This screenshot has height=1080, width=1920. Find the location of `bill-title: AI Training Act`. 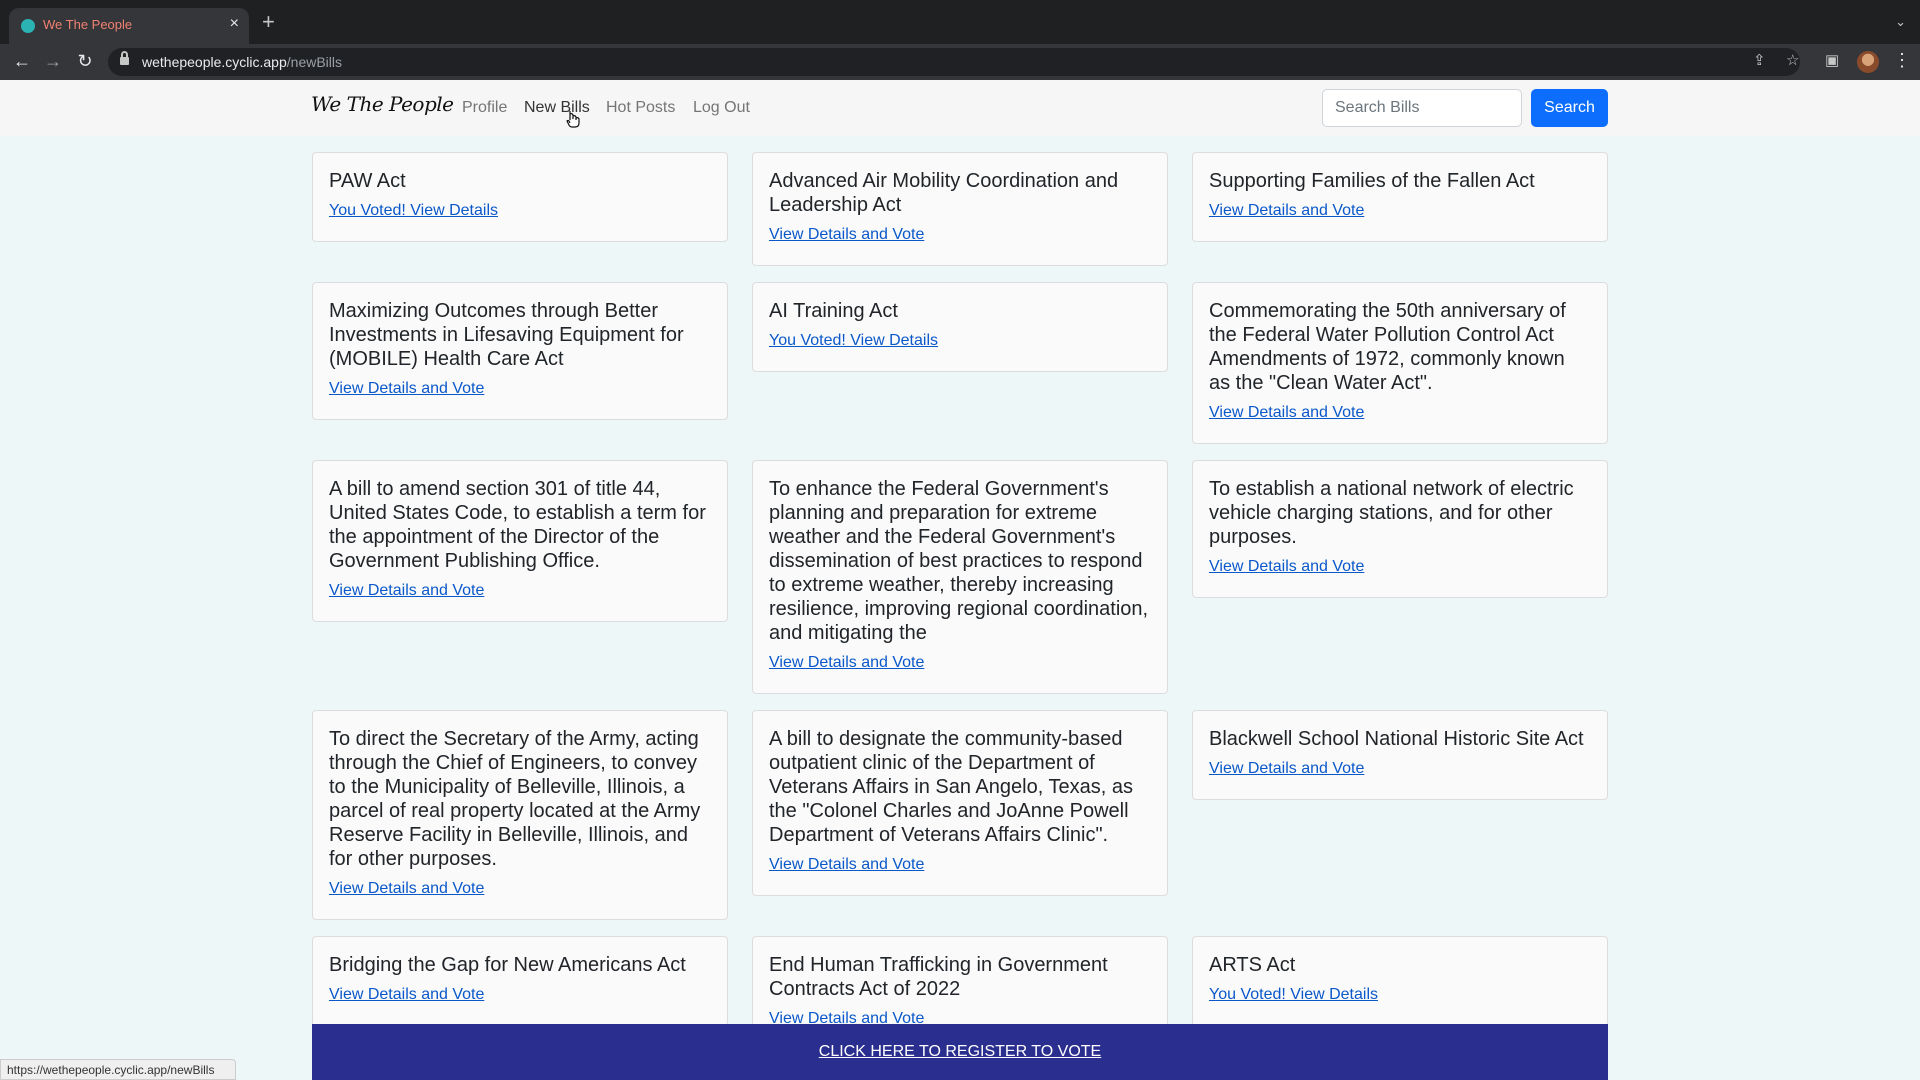

bill-title: AI Training Act is located at coordinates (833, 311).